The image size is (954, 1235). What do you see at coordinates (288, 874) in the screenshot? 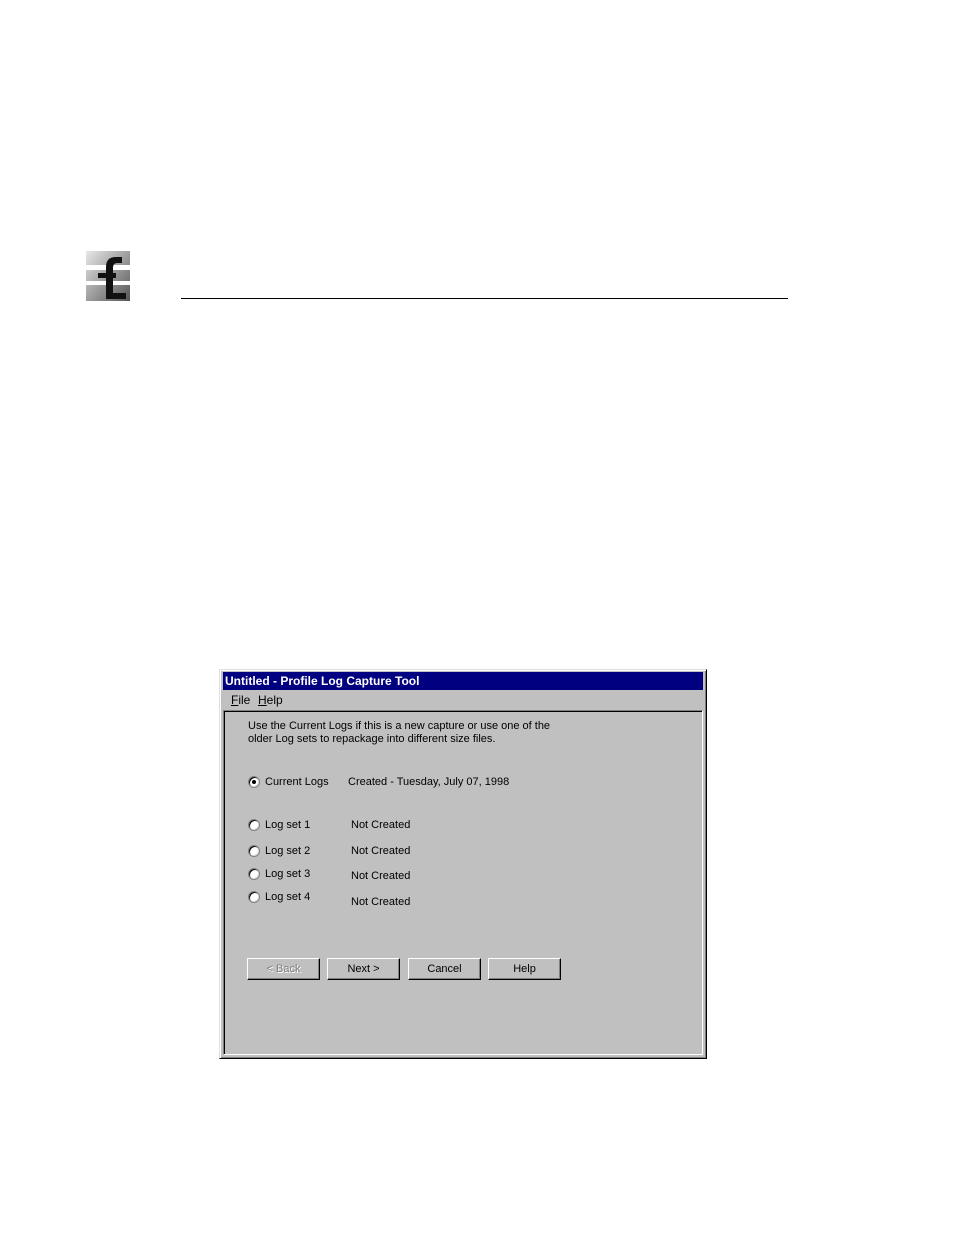
I see `option-label: Log set 3` at bounding box center [288, 874].